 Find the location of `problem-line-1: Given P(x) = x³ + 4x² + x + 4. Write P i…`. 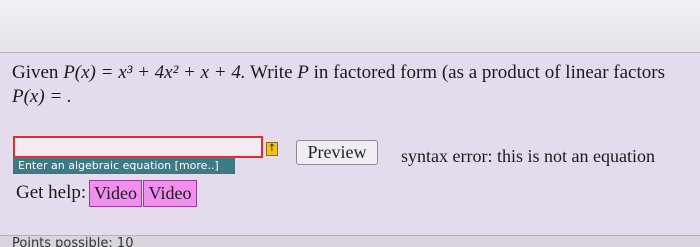

problem-line-1: Given P(x) = x³ + 4x² + x + 4. Write P i… is located at coordinates (356, 73).